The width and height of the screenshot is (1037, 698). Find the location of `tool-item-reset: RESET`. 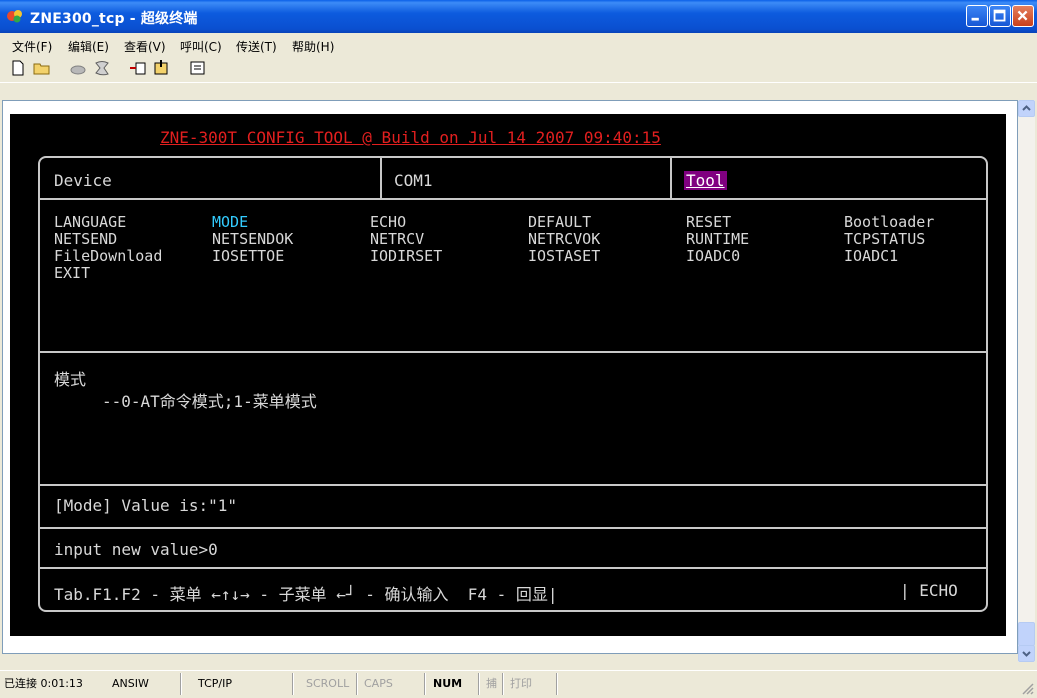

tool-item-reset: RESET is located at coordinates (708, 222).